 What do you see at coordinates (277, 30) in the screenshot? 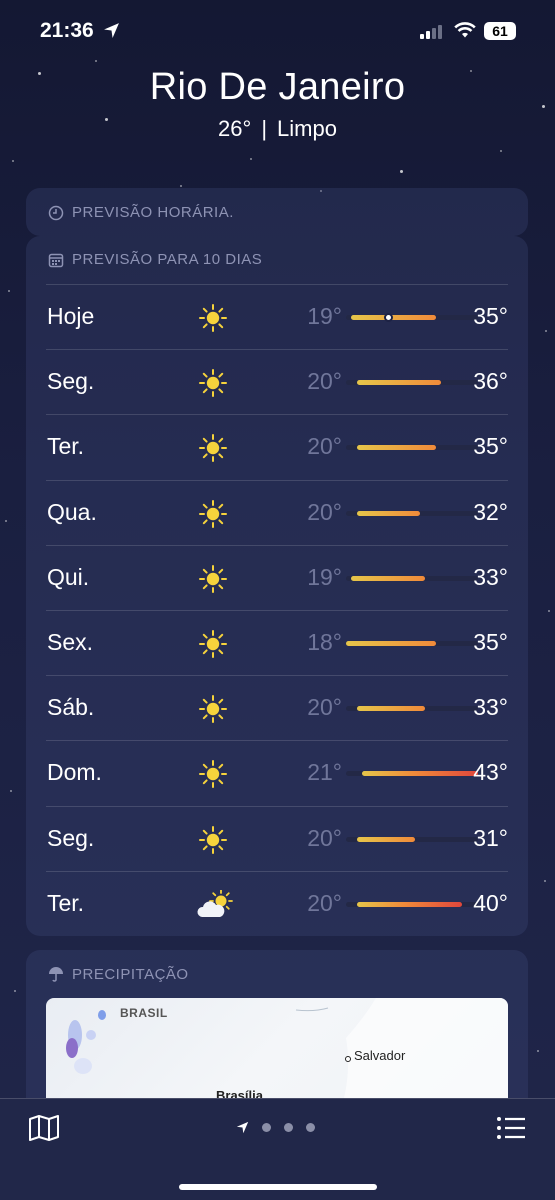
I see `status-bar: 21:36 61` at bounding box center [277, 30].